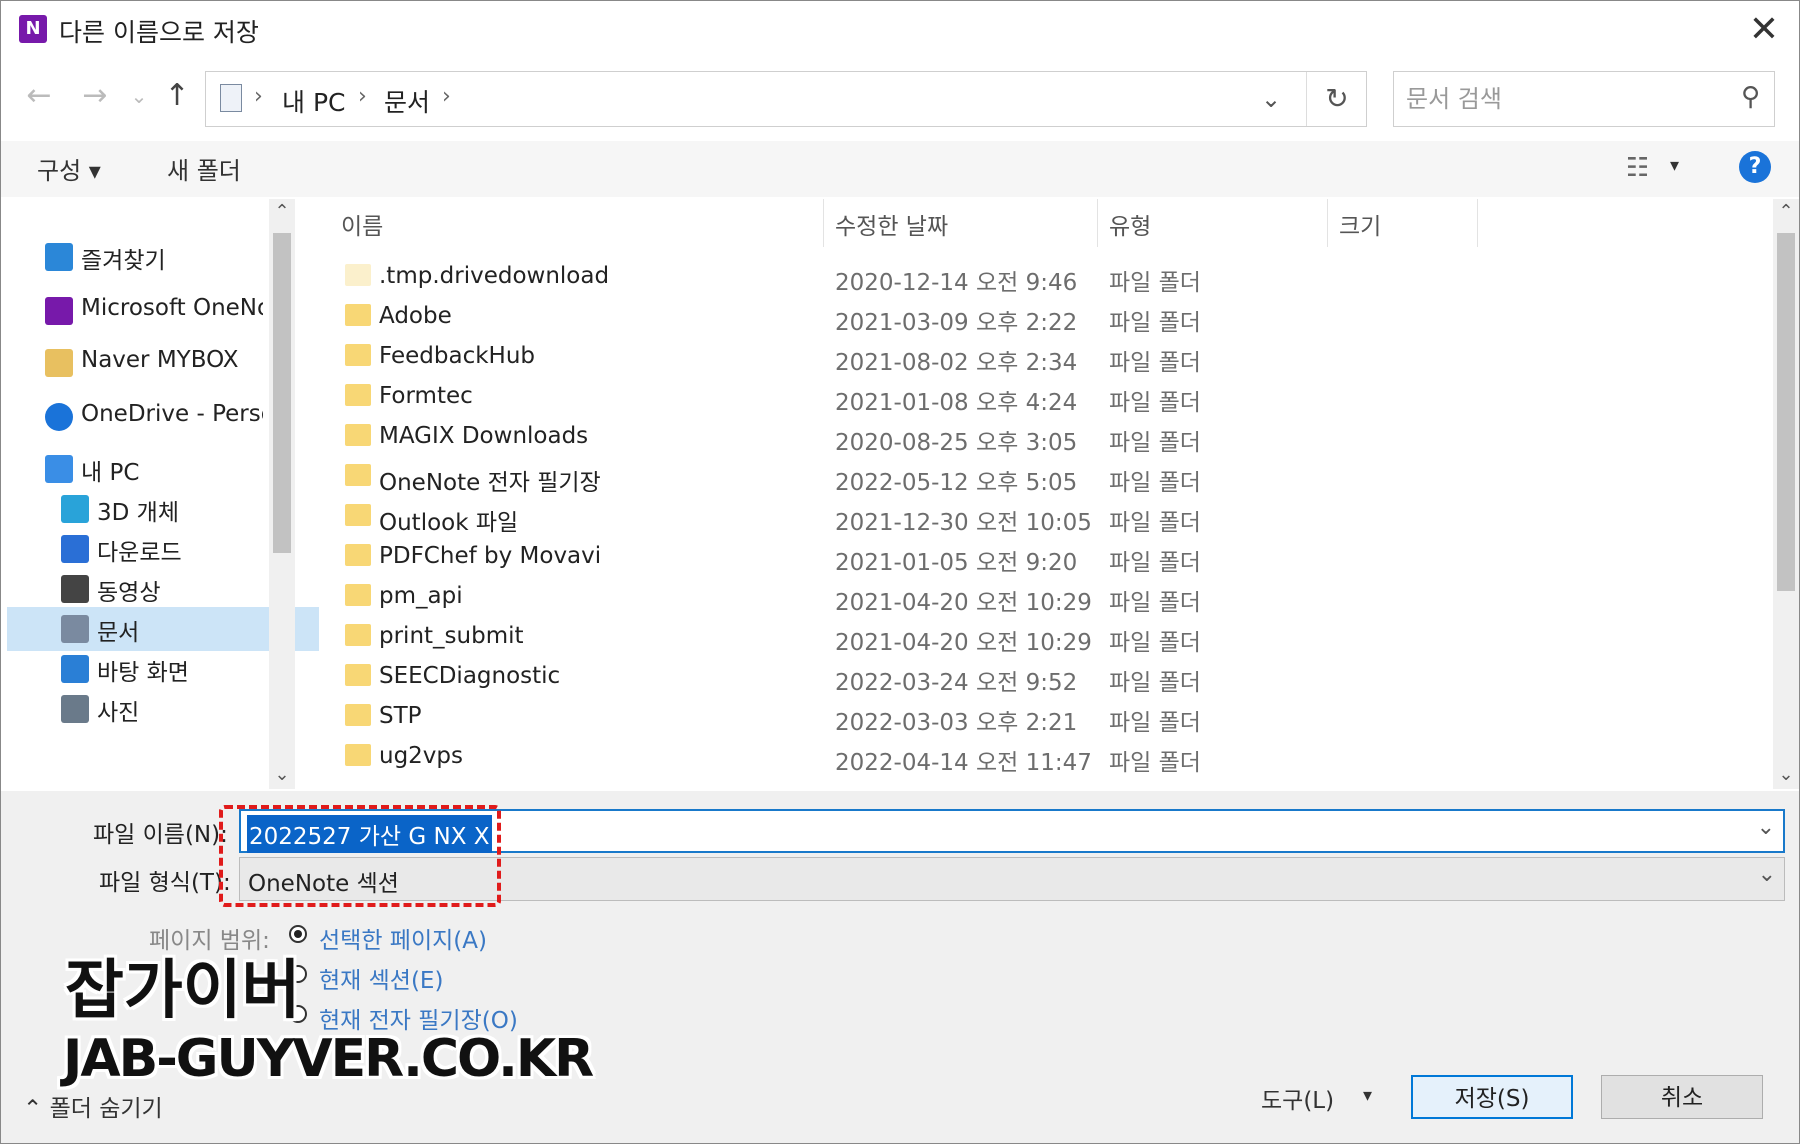 This screenshot has width=1800, height=1144. I want to click on file-row: PDFChef by Movavi 2021-01-05 오전 9:20 파일 폴더, so click(902, 557).